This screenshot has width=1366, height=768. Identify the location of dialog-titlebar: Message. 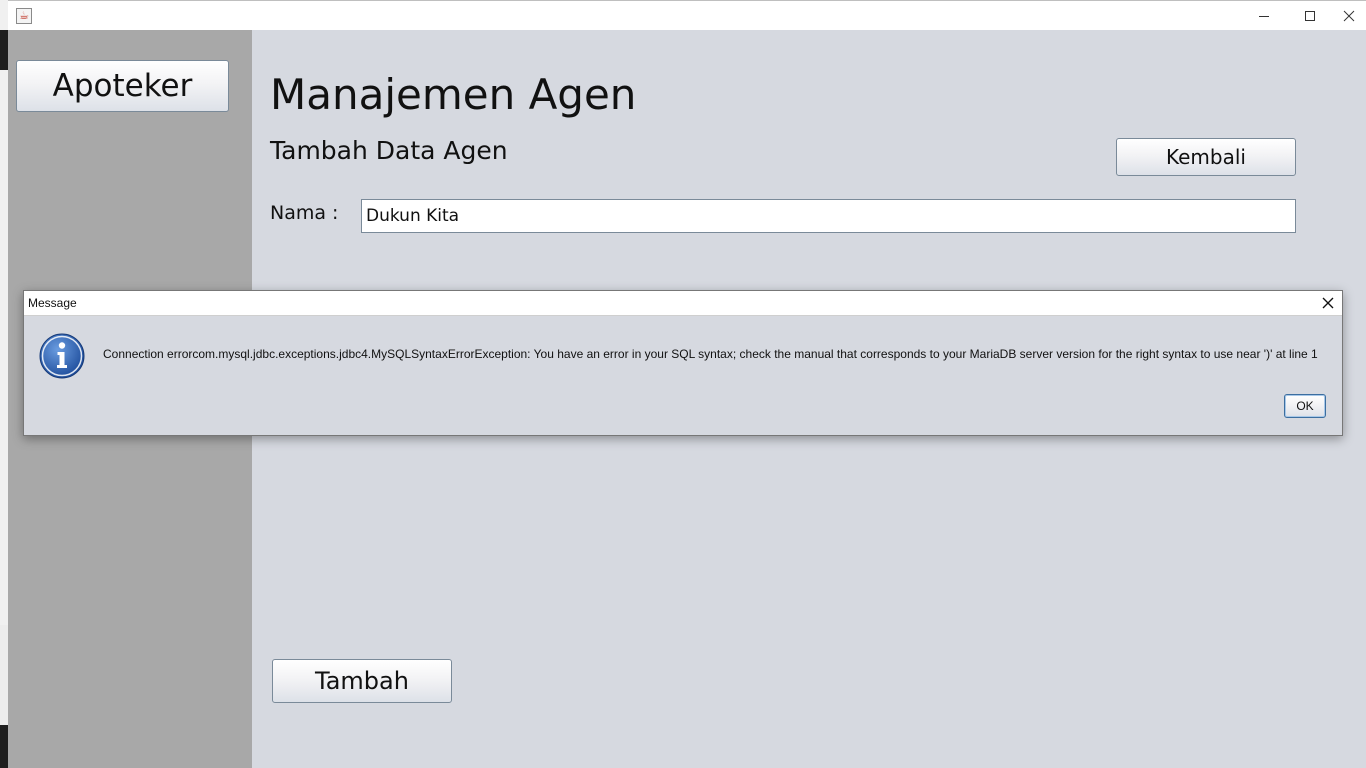
(683, 303).